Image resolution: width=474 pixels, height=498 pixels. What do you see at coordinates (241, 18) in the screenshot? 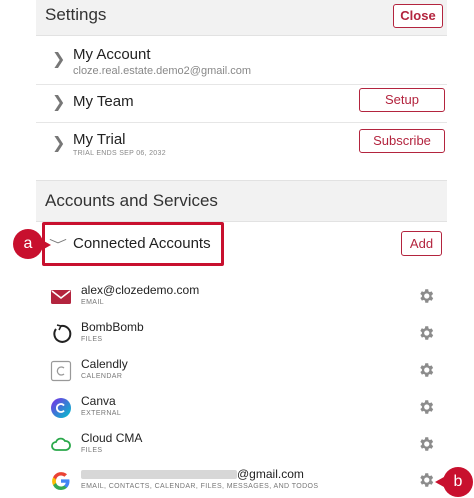
I see `settings-header: Settings Close` at bounding box center [241, 18].